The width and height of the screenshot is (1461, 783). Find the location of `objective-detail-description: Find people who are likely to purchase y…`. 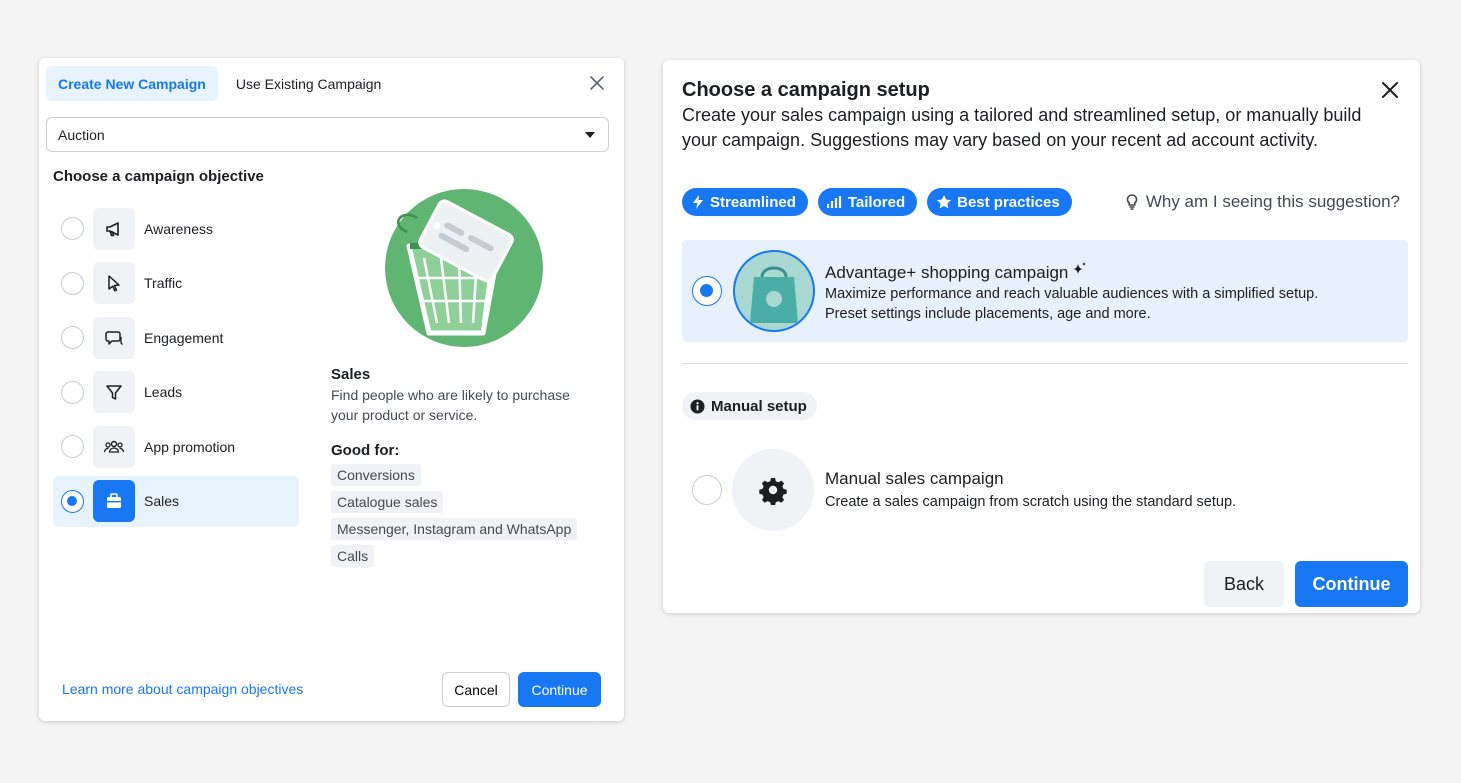

objective-detail-description: Find people who are likely to purchase y… is located at coordinates (450, 405).